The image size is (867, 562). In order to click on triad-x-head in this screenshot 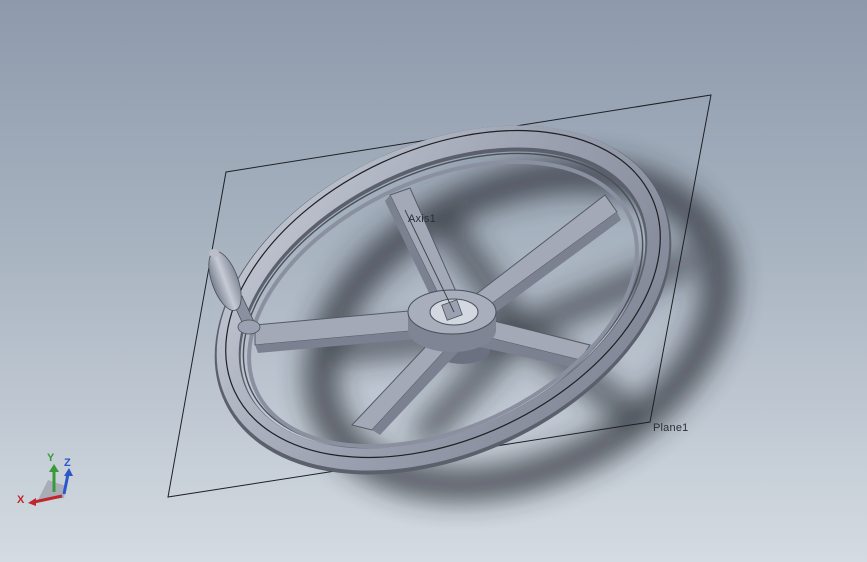, I will do `click(32, 502)`.